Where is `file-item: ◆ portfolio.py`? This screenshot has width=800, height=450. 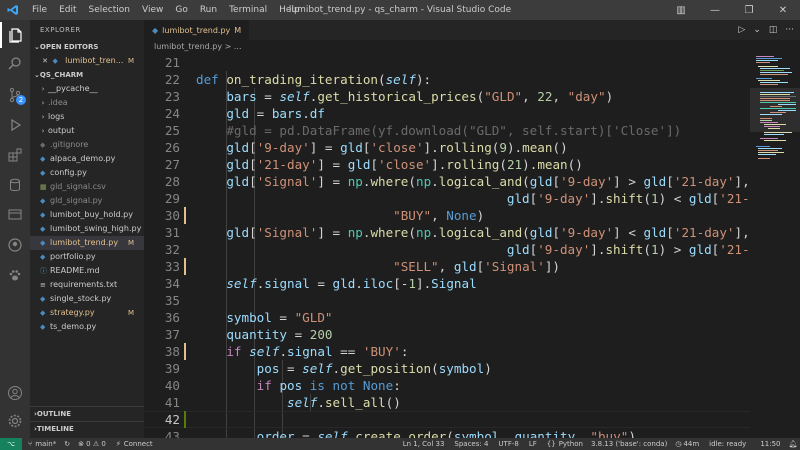
file-item: ◆ portfolio.py is located at coordinates (87, 257).